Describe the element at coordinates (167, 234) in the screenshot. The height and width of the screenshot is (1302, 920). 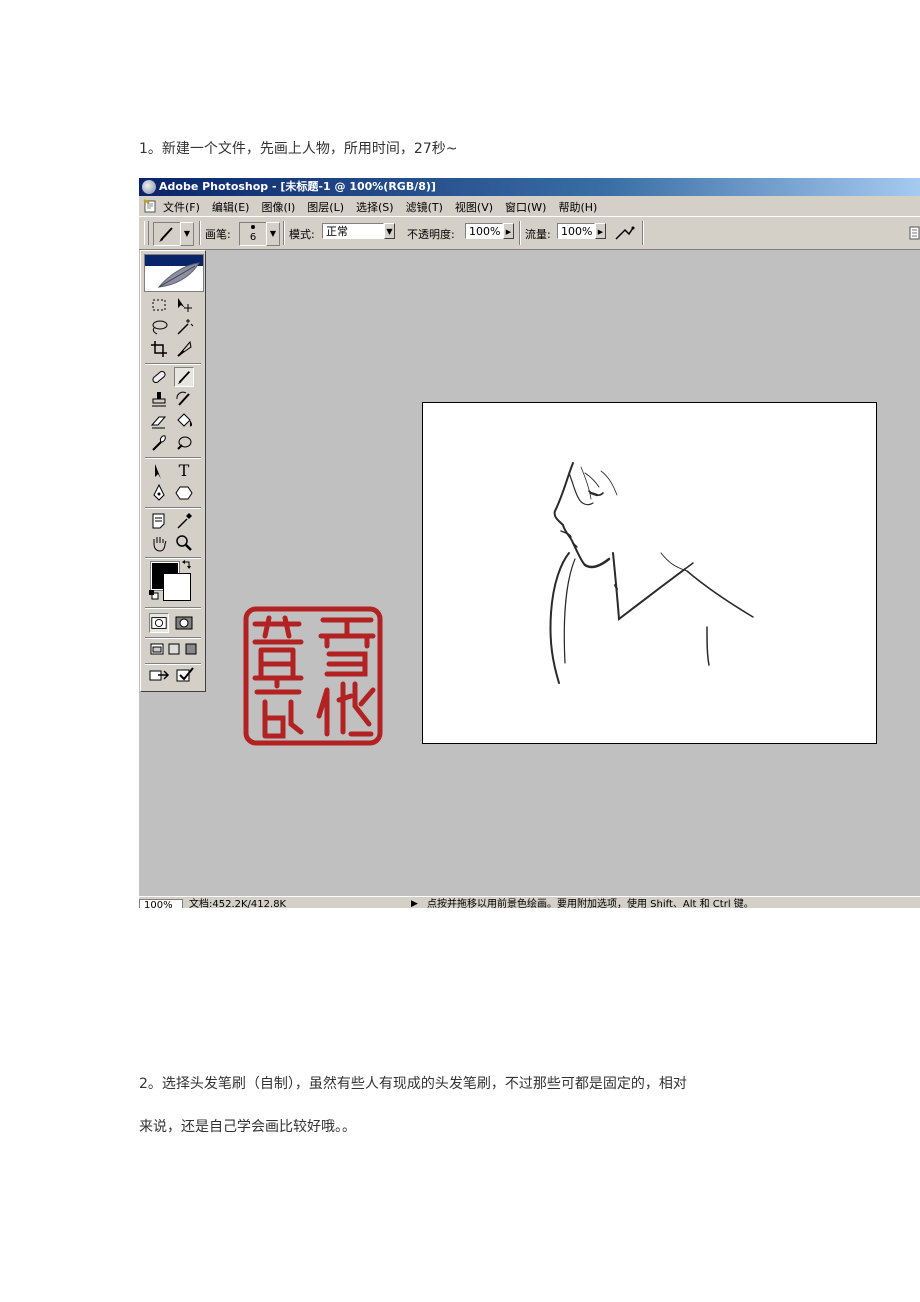
I see `tool-preset-picker` at that location.